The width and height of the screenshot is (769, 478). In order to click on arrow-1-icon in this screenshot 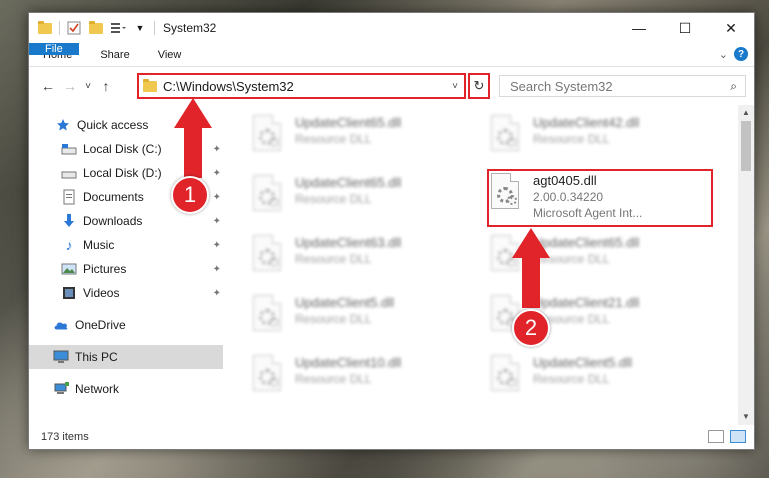, I will do `click(193, 138)`.